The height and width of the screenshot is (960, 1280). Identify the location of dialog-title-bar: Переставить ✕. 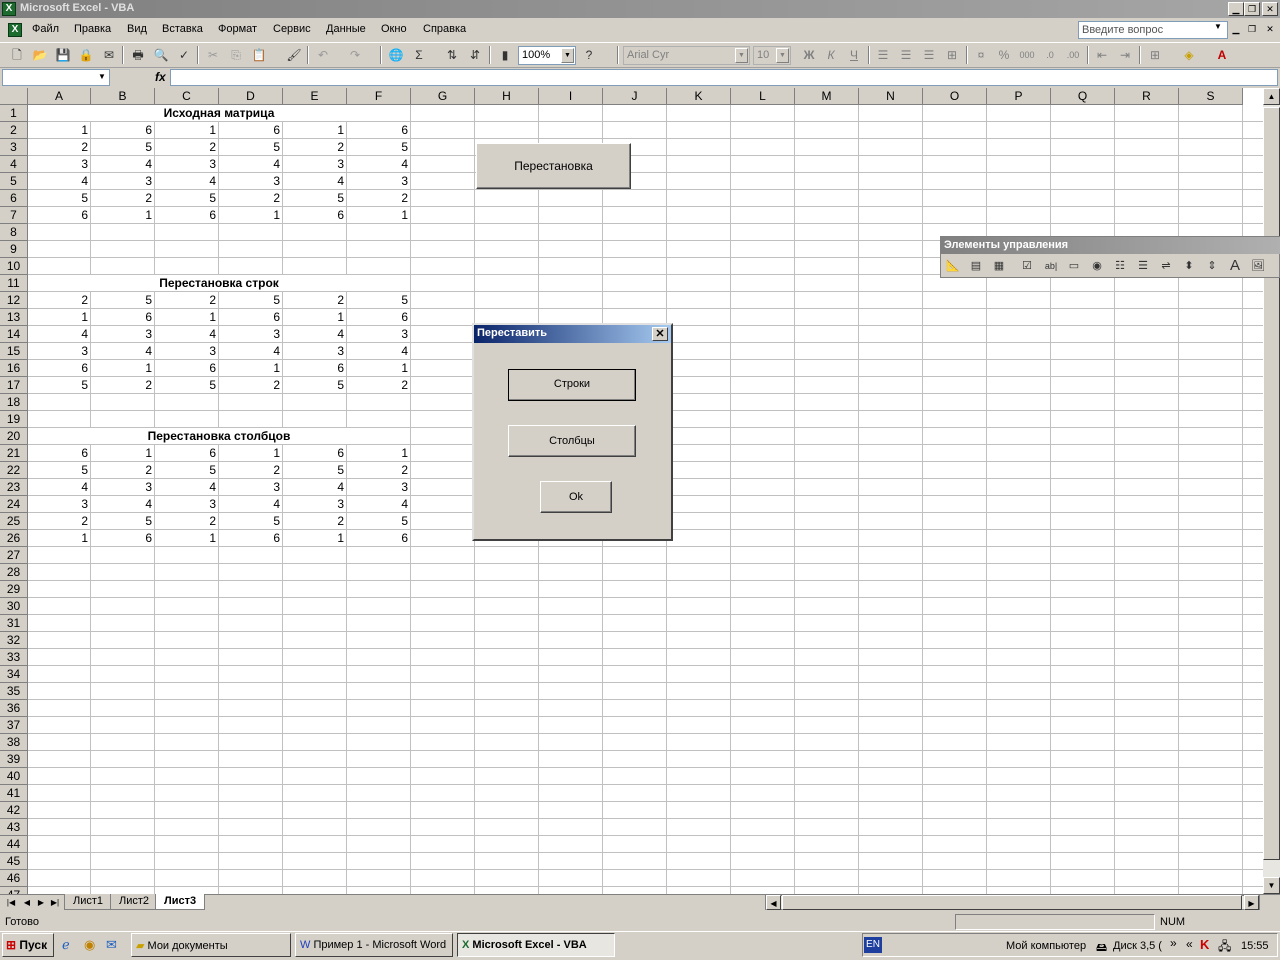
(572, 334).